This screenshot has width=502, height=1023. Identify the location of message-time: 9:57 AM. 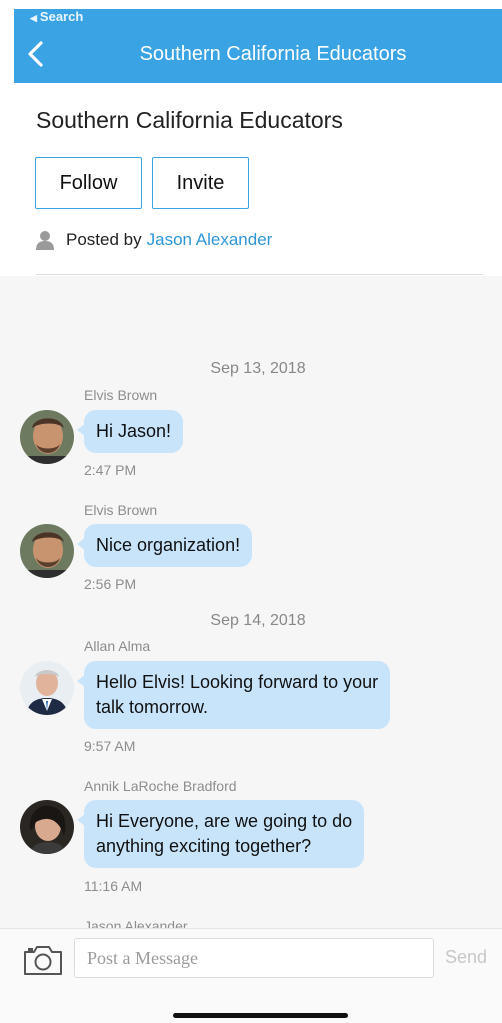
(110, 746).